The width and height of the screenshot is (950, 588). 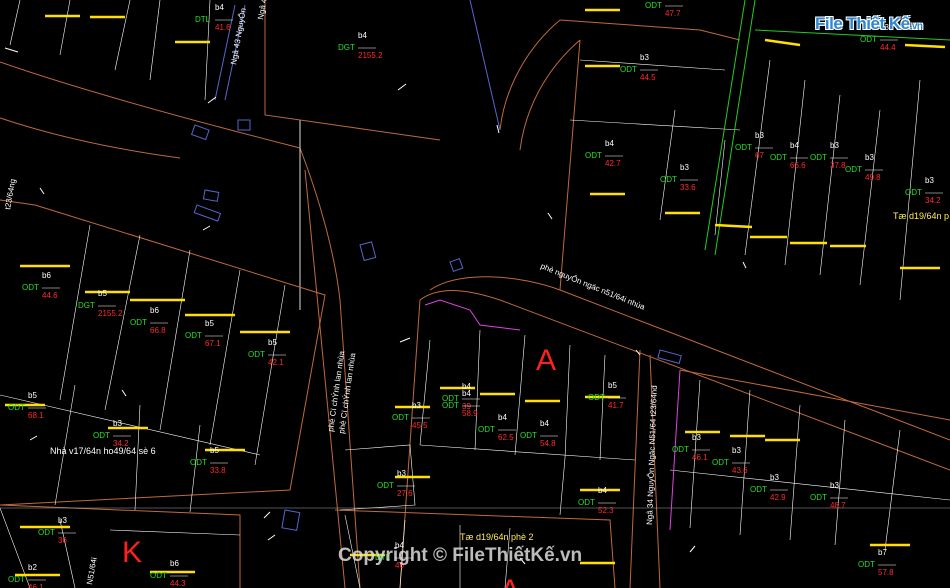 What do you see at coordinates (639, 67) in the screenshot?
I see `parcel-annotation: b3ODT44.5` at bounding box center [639, 67].